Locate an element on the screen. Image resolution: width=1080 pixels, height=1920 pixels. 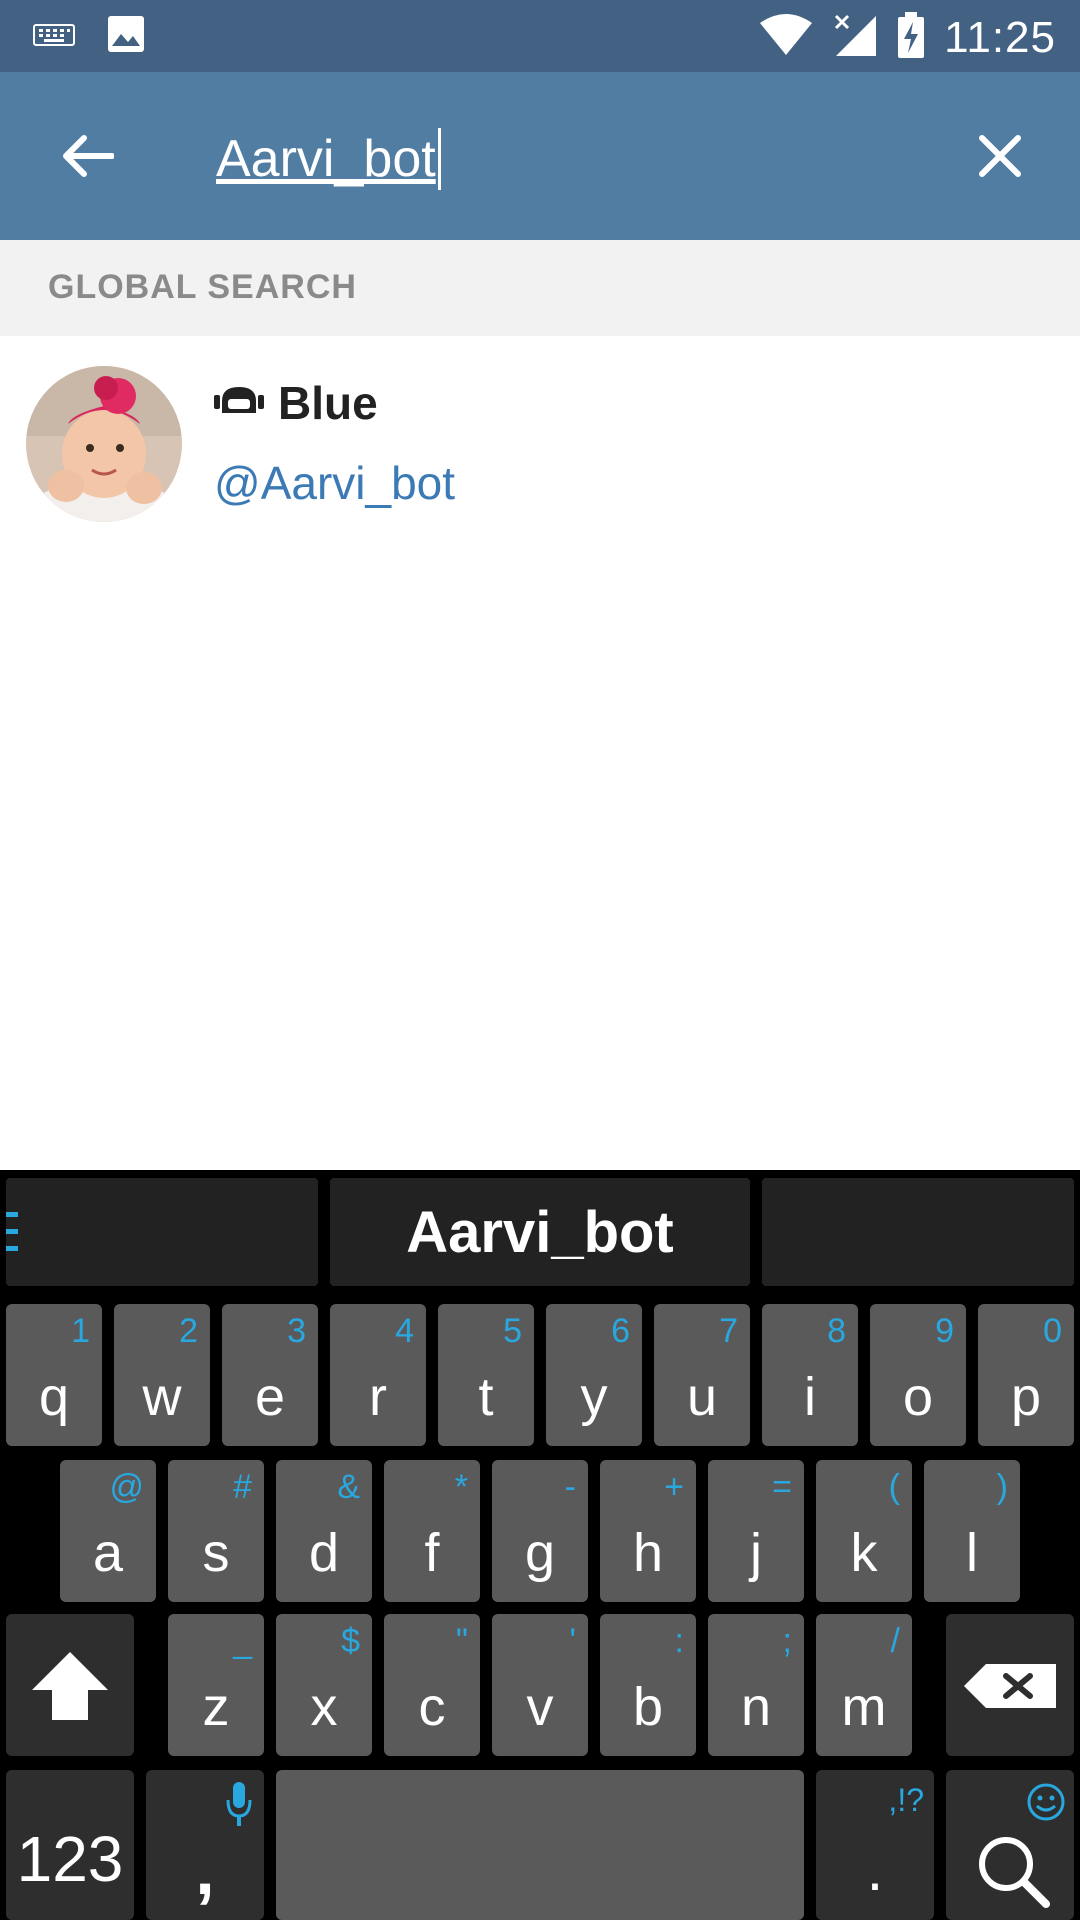
key-secondary-label: = is located at coordinates (782, 1487).